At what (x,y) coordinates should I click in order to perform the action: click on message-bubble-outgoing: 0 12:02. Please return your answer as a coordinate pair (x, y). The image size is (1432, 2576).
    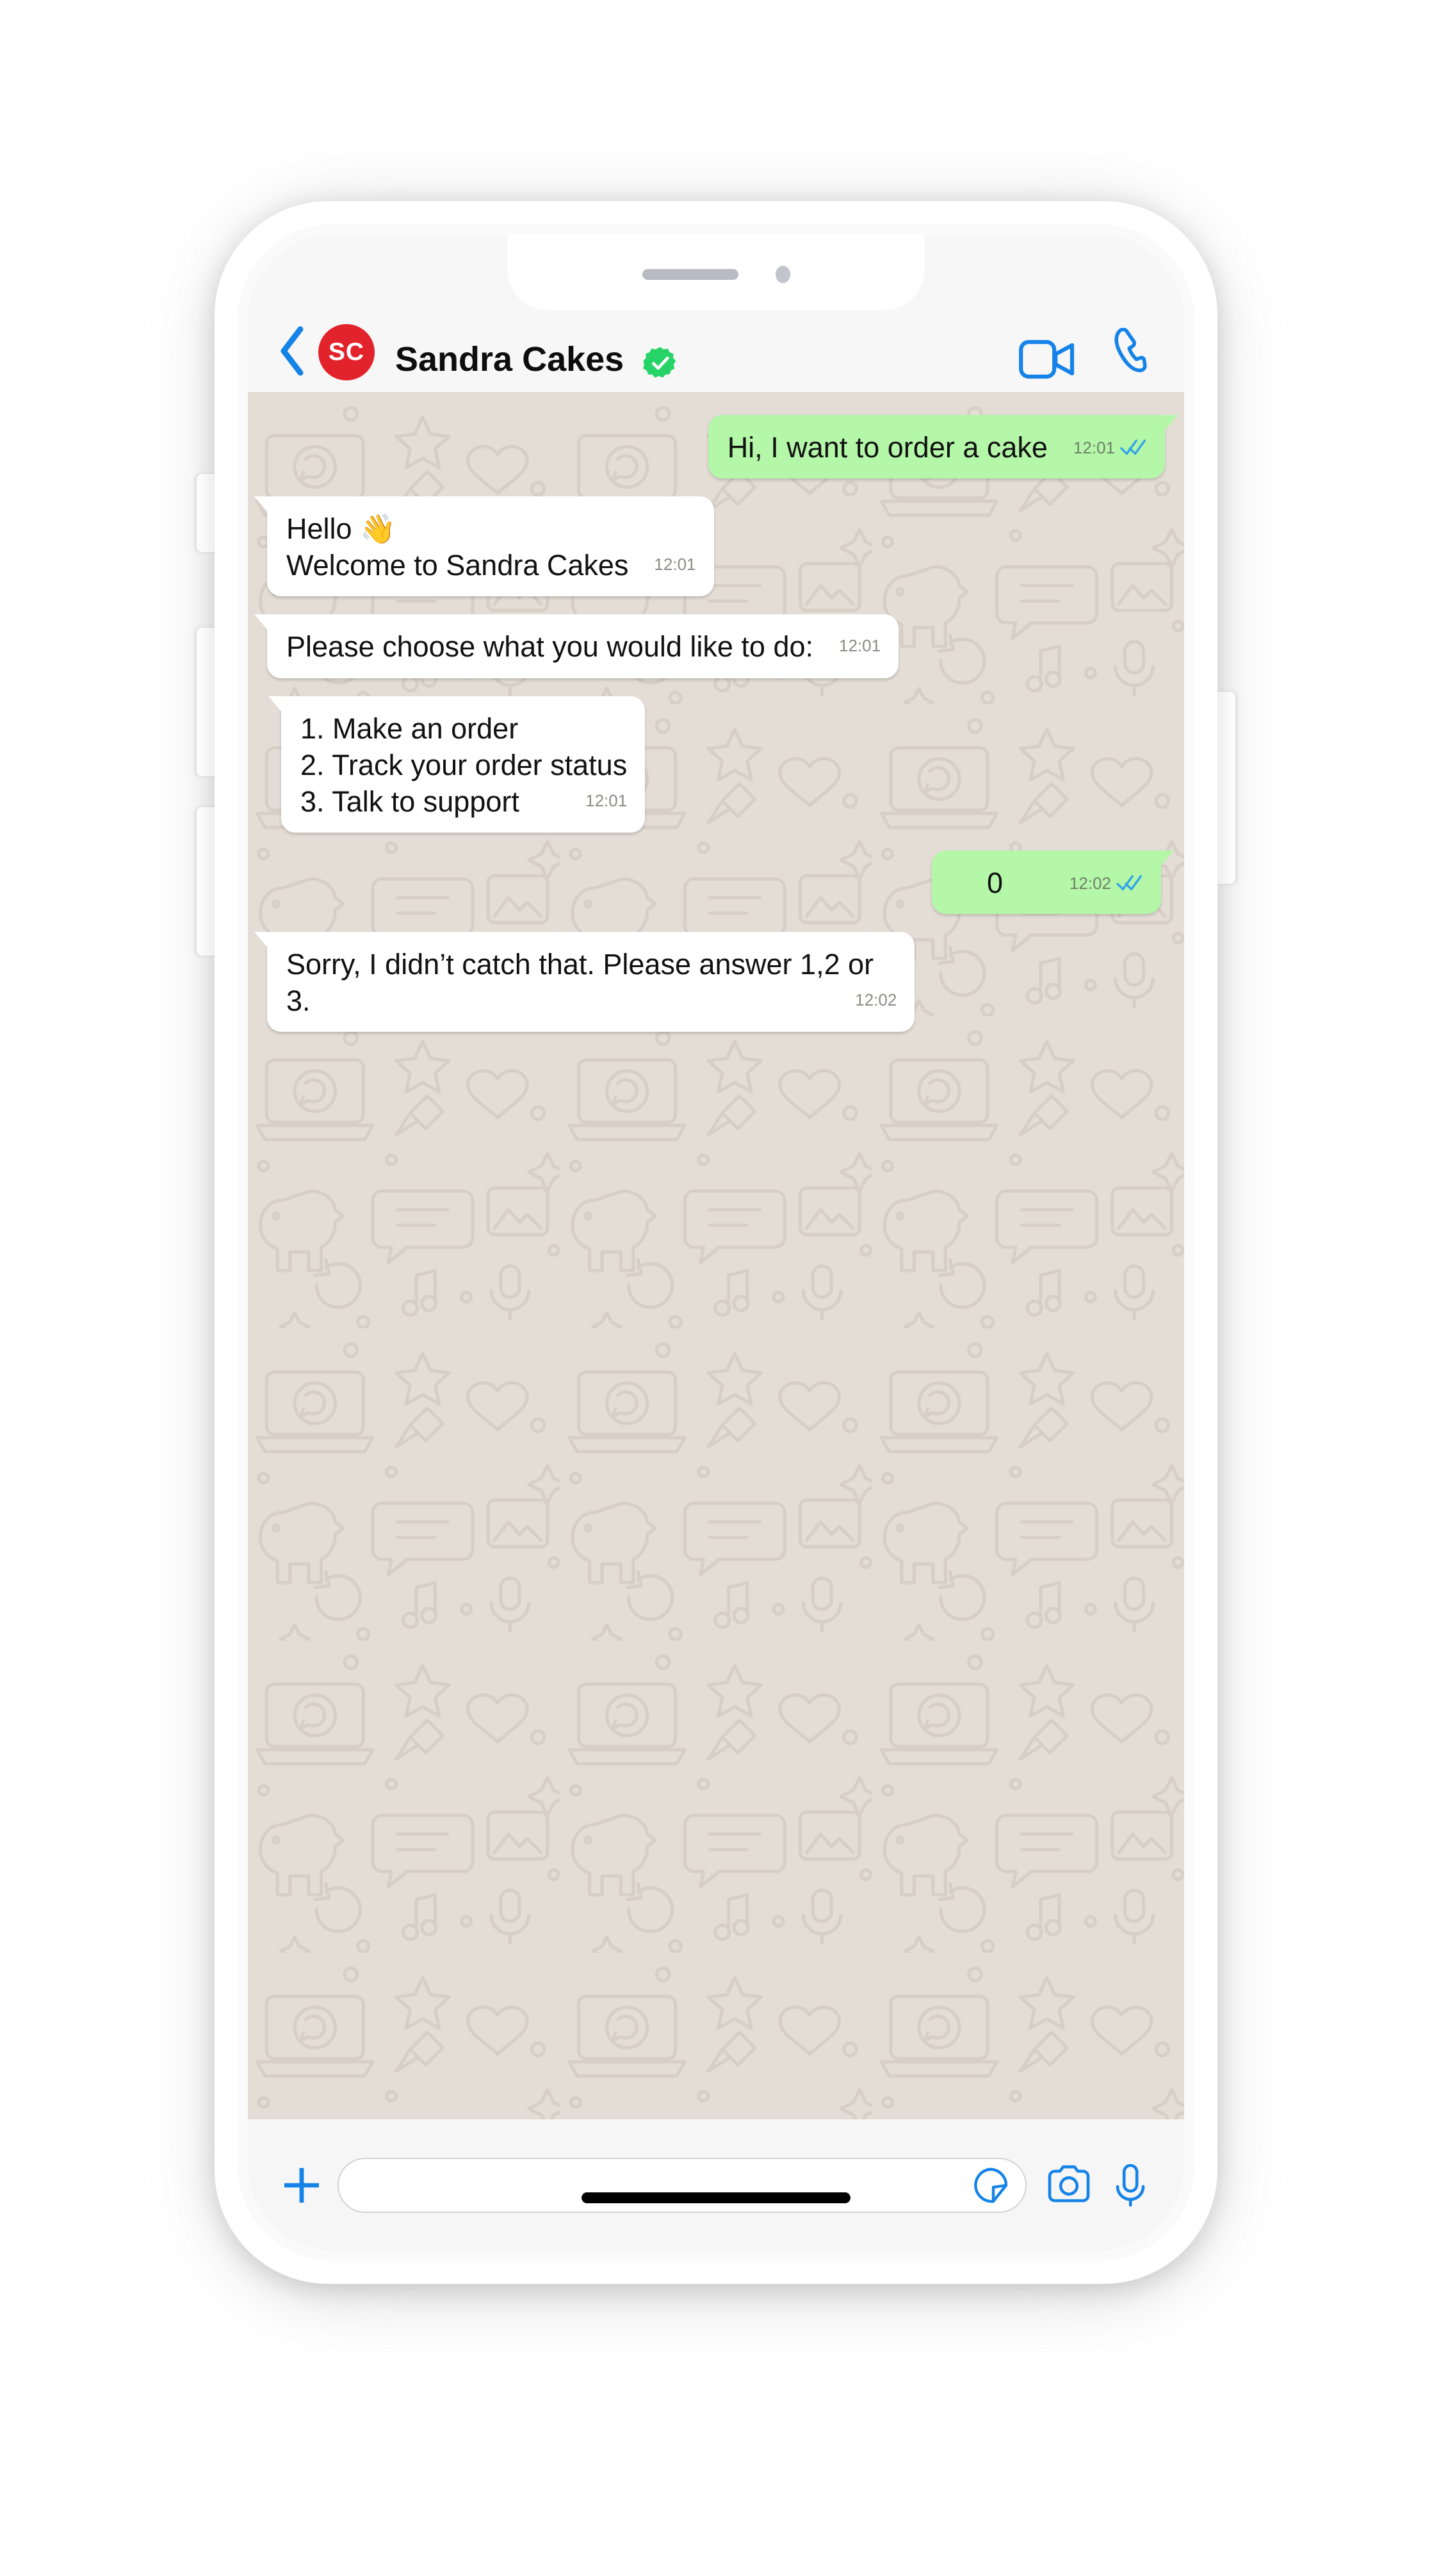
    Looking at the image, I should click on (1053, 882).